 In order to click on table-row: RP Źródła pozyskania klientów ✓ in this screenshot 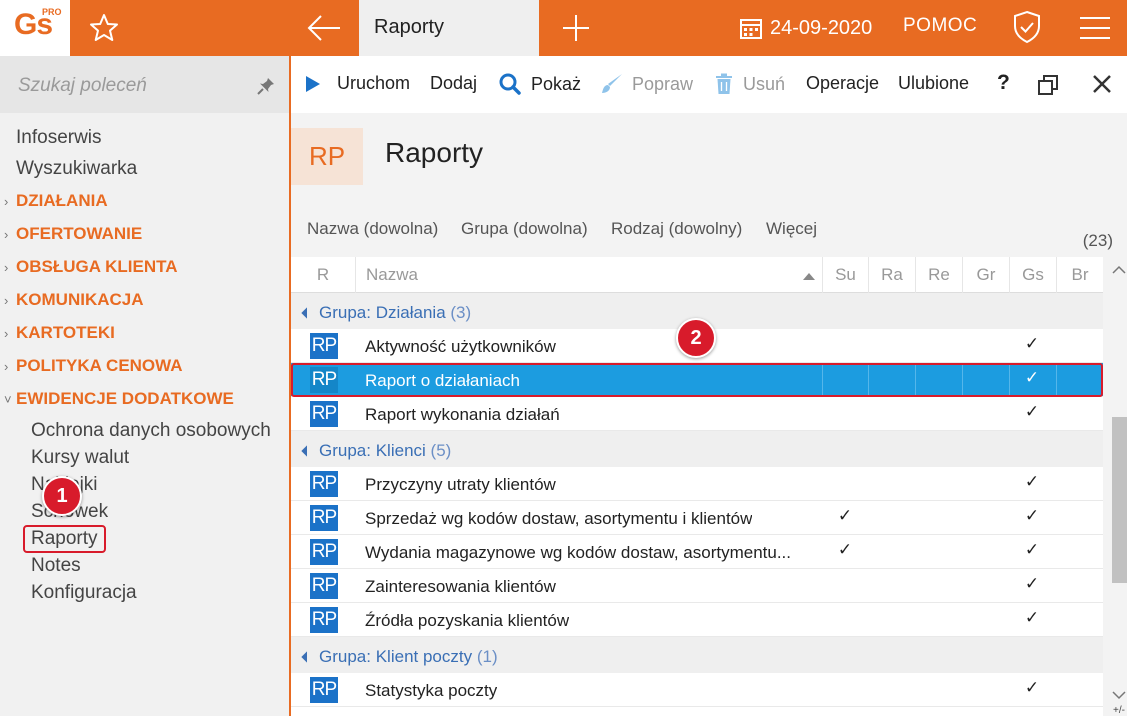, I will do `click(697, 620)`.